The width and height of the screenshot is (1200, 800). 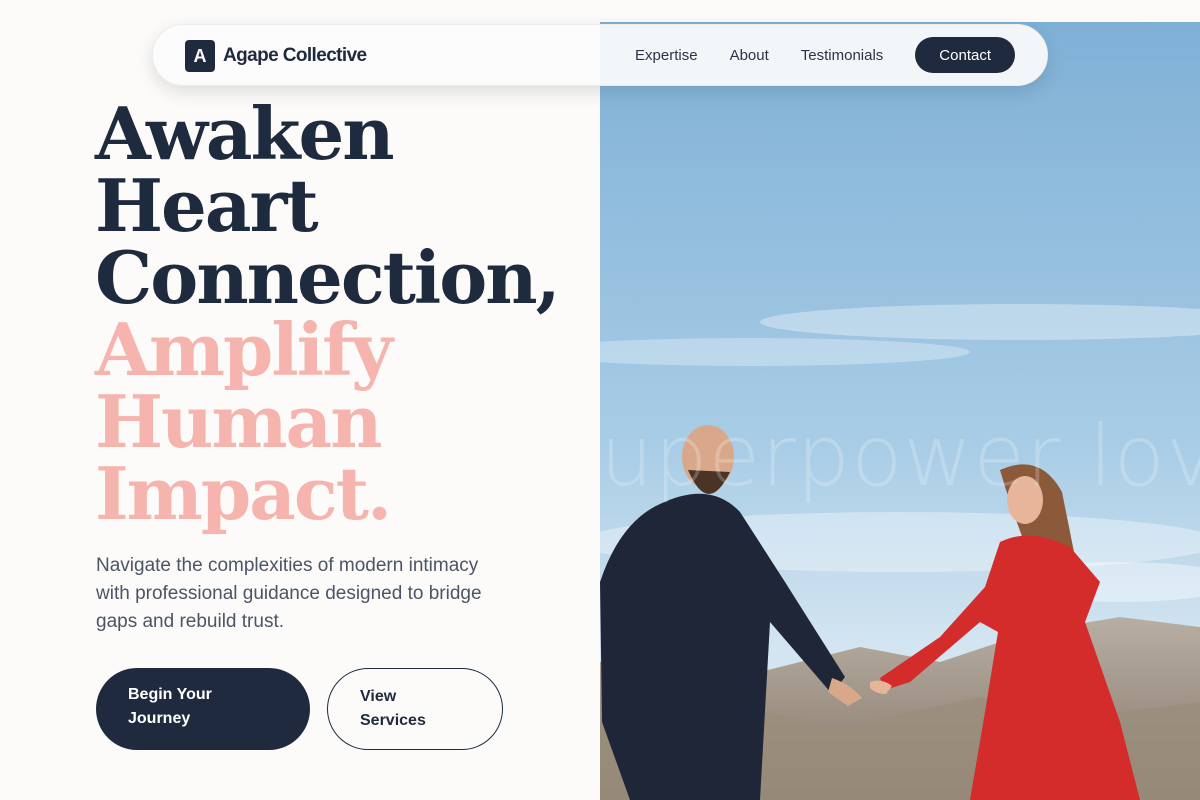 What do you see at coordinates (393, 720) in the screenshot?
I see `view-services-label-line: Services` at bounding box center [393, 720].